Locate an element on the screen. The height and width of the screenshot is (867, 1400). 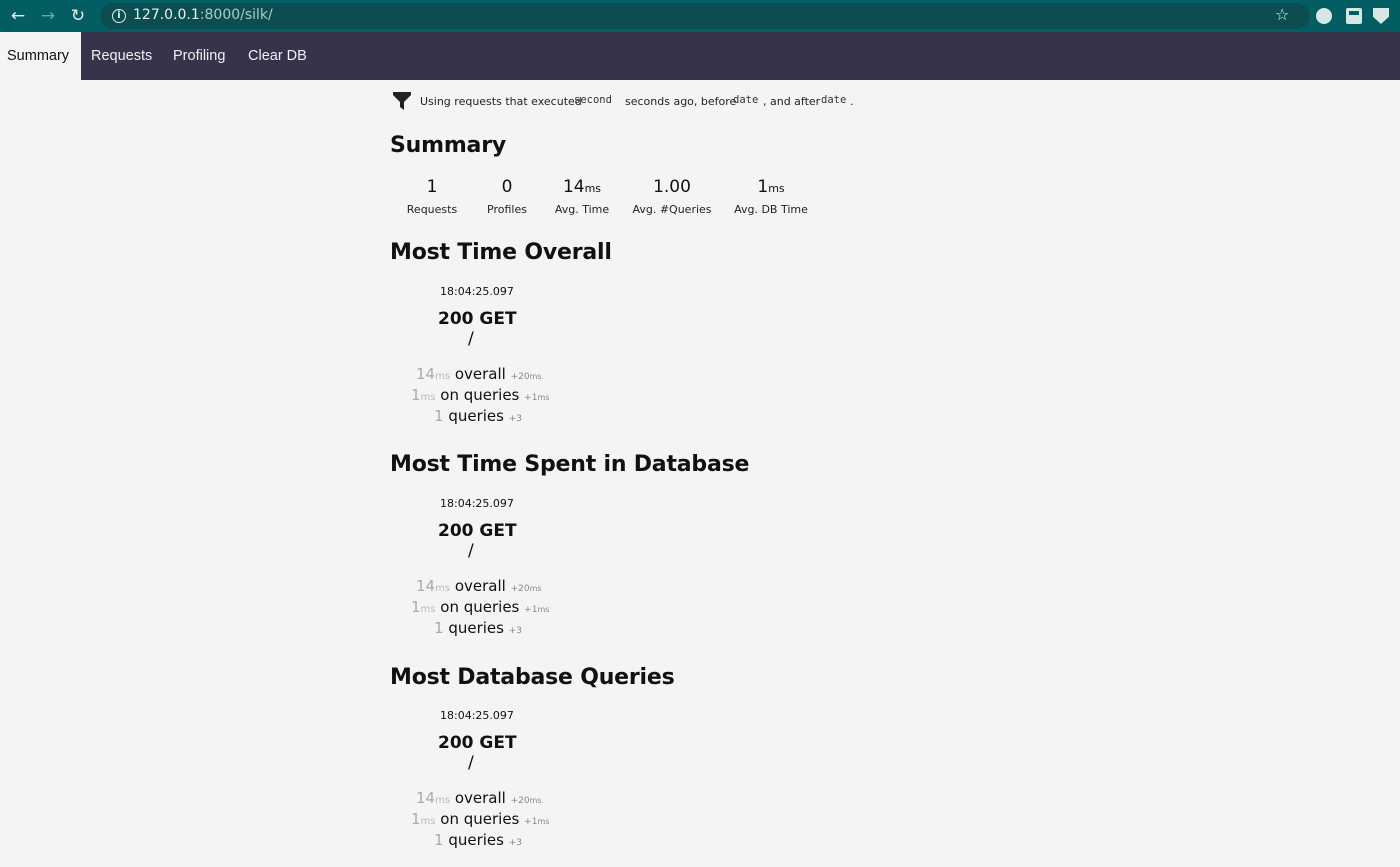
extension-shield-icon is located at coordinates (1381, 16).